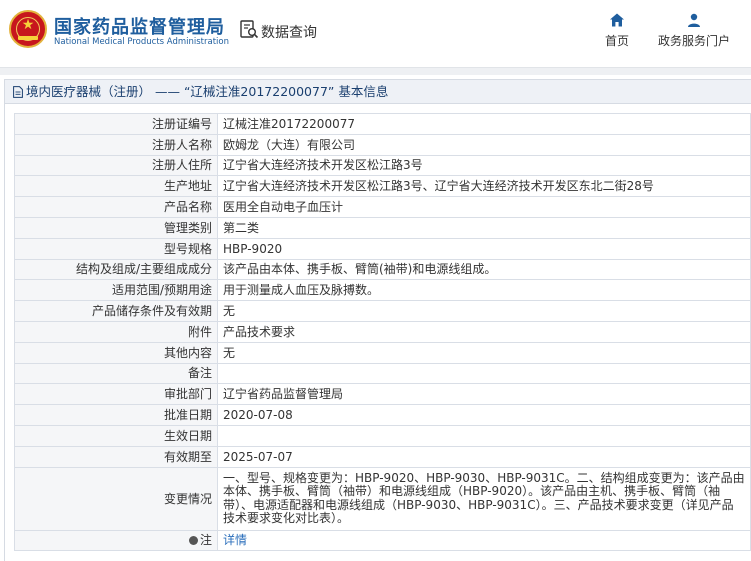 This screenshot has width=751, height=561. What do you see at coordinates (484, 394) in the screenshot?
I see `row-value: 辽宁省药品监督管理局` at bounding box center [484, 394].